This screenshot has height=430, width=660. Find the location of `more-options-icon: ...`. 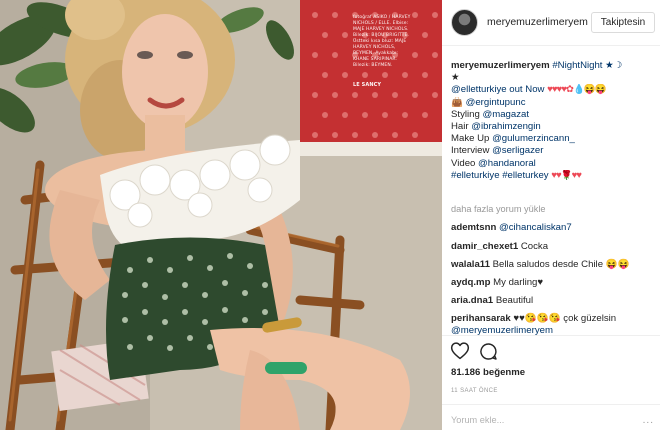

more-options-icon: ... is located at coordinates (648, 420).